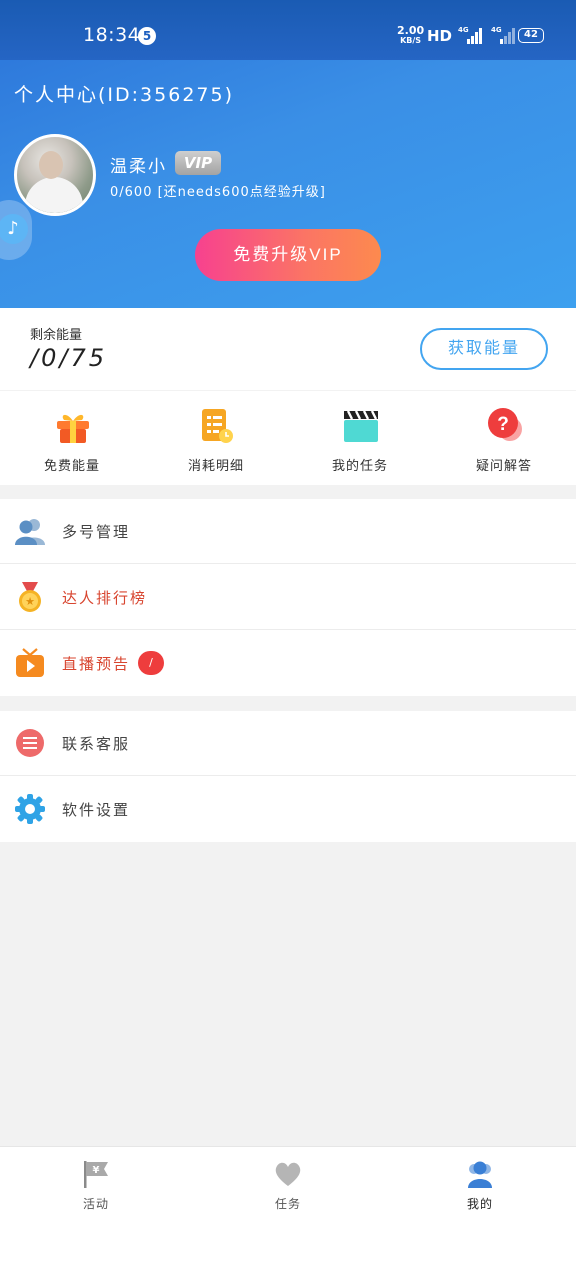  What do you see at coordinates (288, 349) in the screenshot?
I see `energy-section: 剩余能量 /0/75 获取能量` at bounding box center [288, 349].